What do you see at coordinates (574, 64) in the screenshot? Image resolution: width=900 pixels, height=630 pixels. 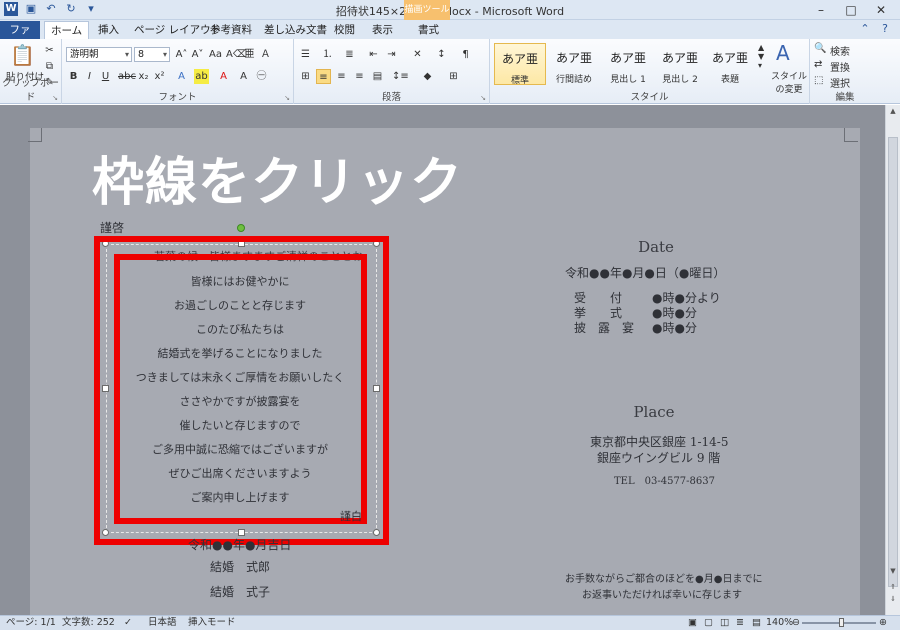 I see `style-no-spacing: あア亜 行間詰め` at bounding box center [574, 64].